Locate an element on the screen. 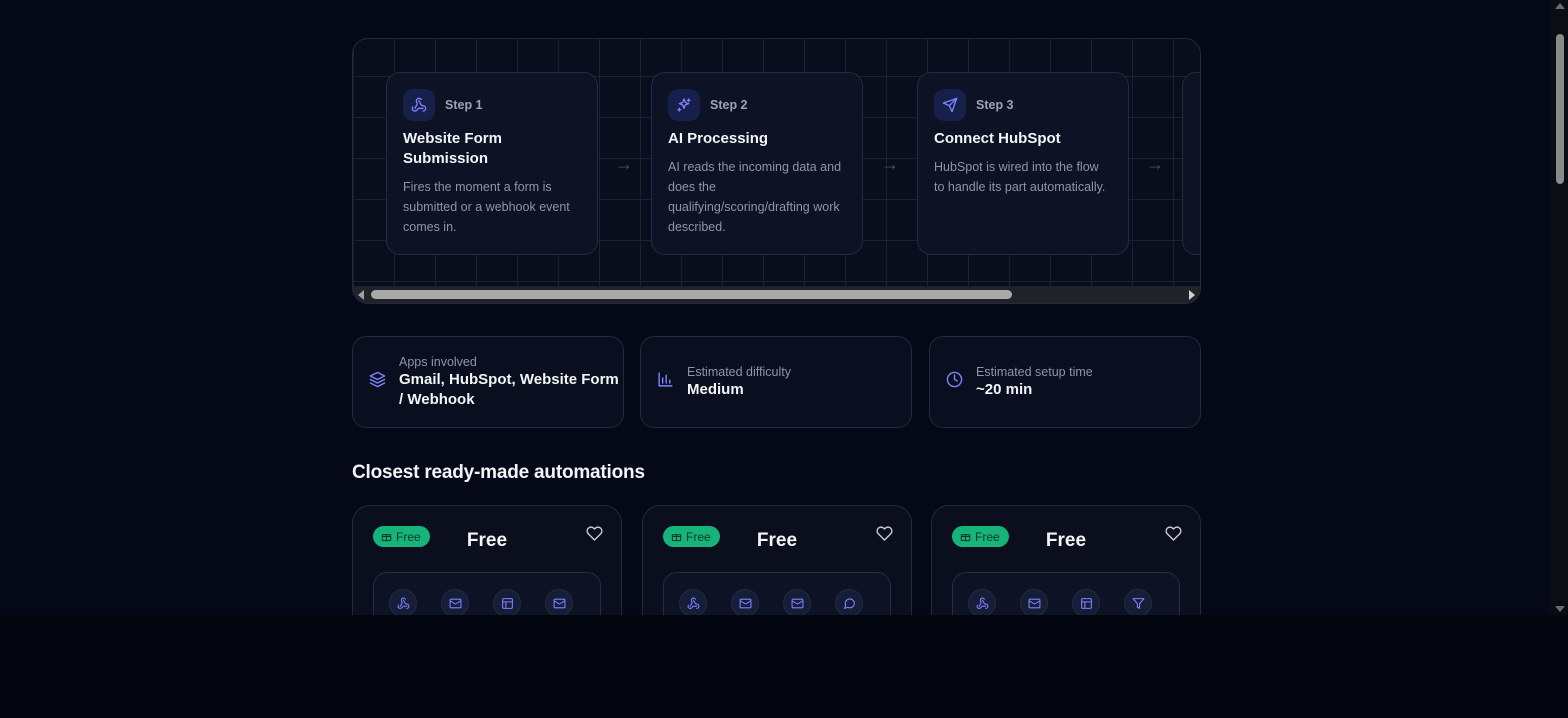 The image size is (1568, 718). info-value: ~20 min is located at coordinates (1004, 389).